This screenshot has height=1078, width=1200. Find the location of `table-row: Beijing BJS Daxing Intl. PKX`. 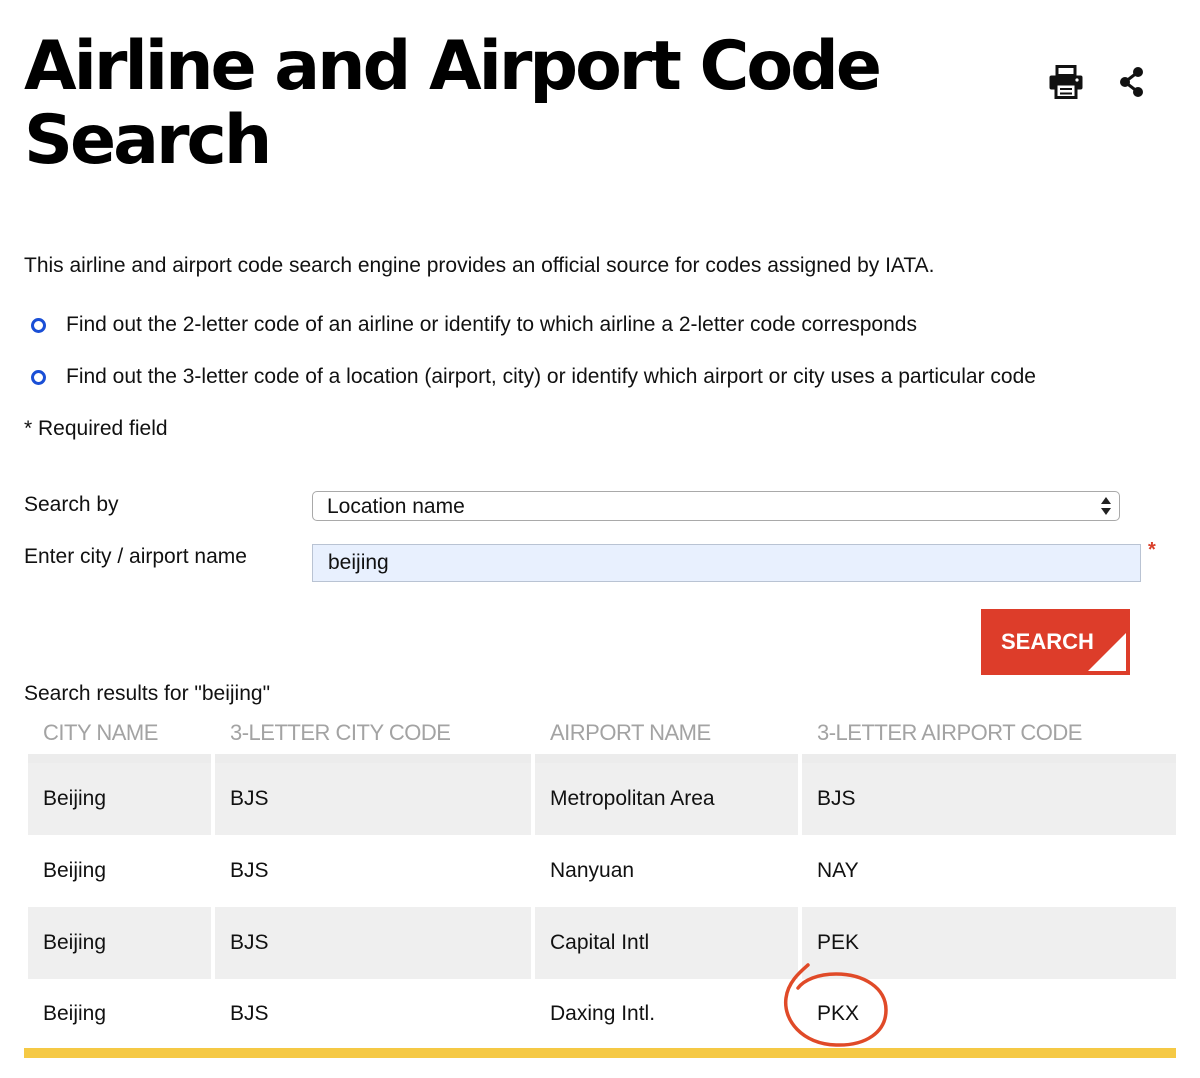

table-row: Beijing BJS Daxing Intl. PKX is located at coordinates (602, 1014).